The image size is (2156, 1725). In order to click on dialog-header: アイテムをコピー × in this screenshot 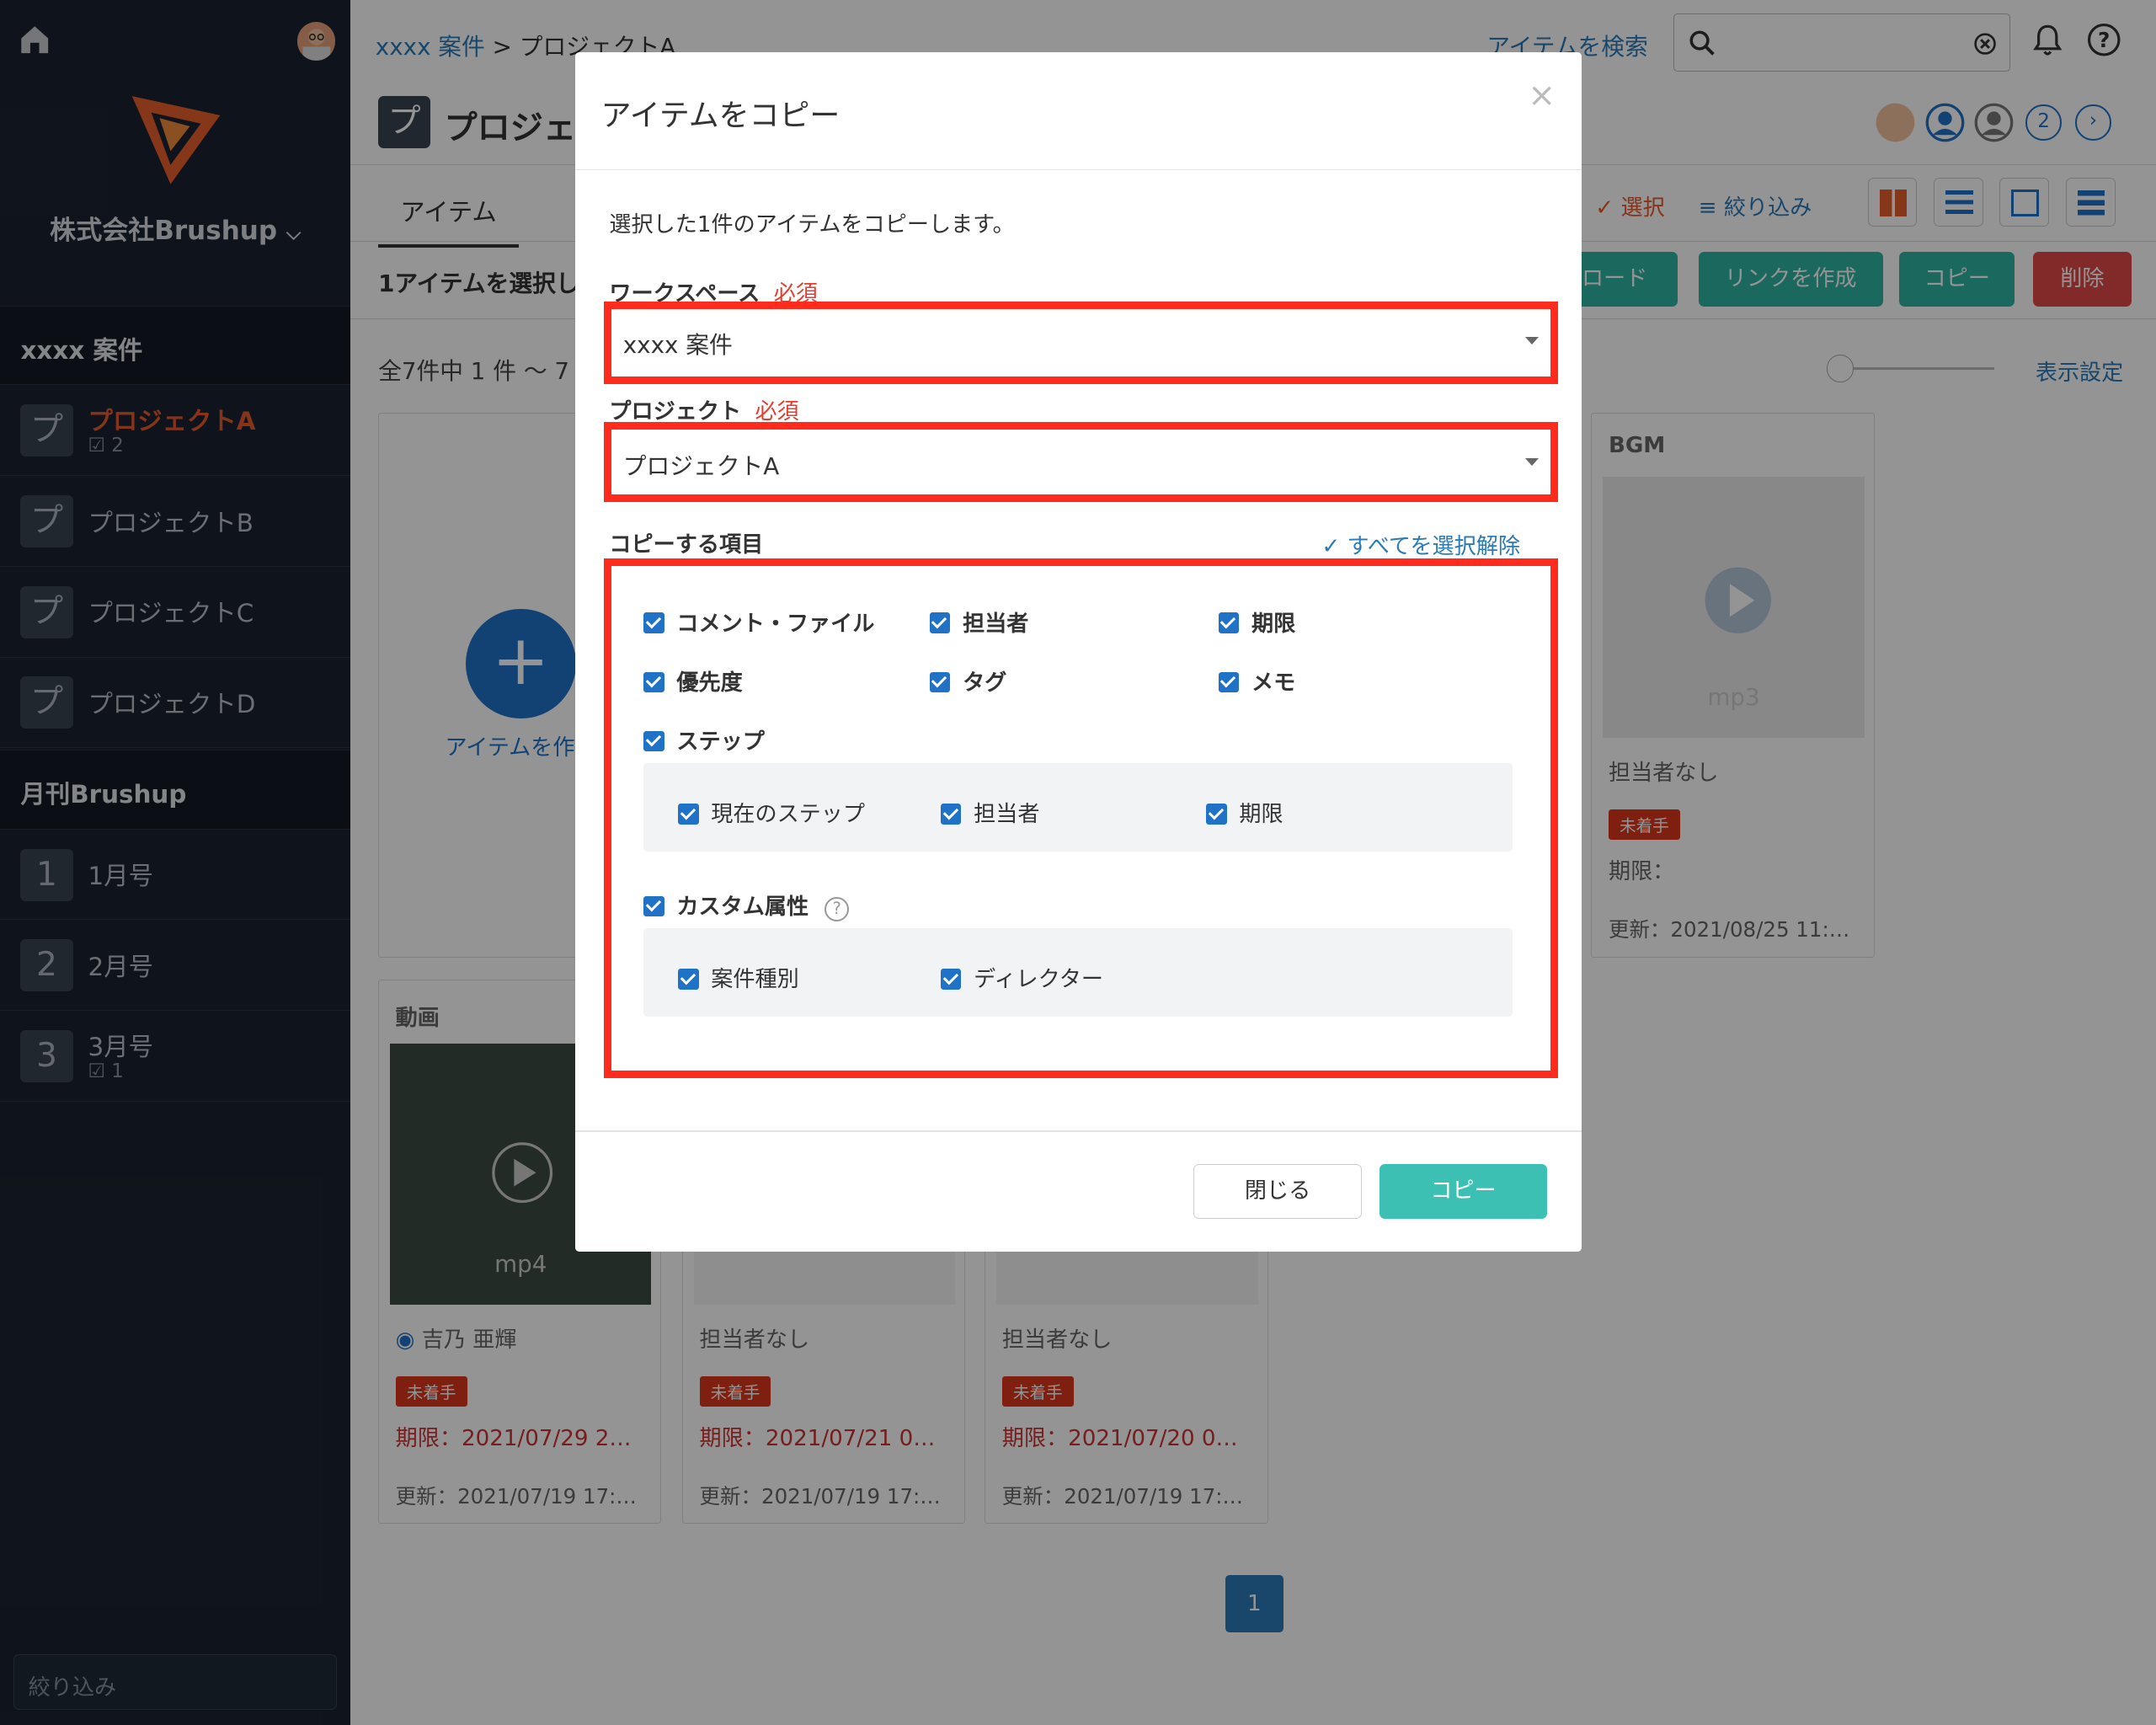, I will do `click(1078, 111)`.